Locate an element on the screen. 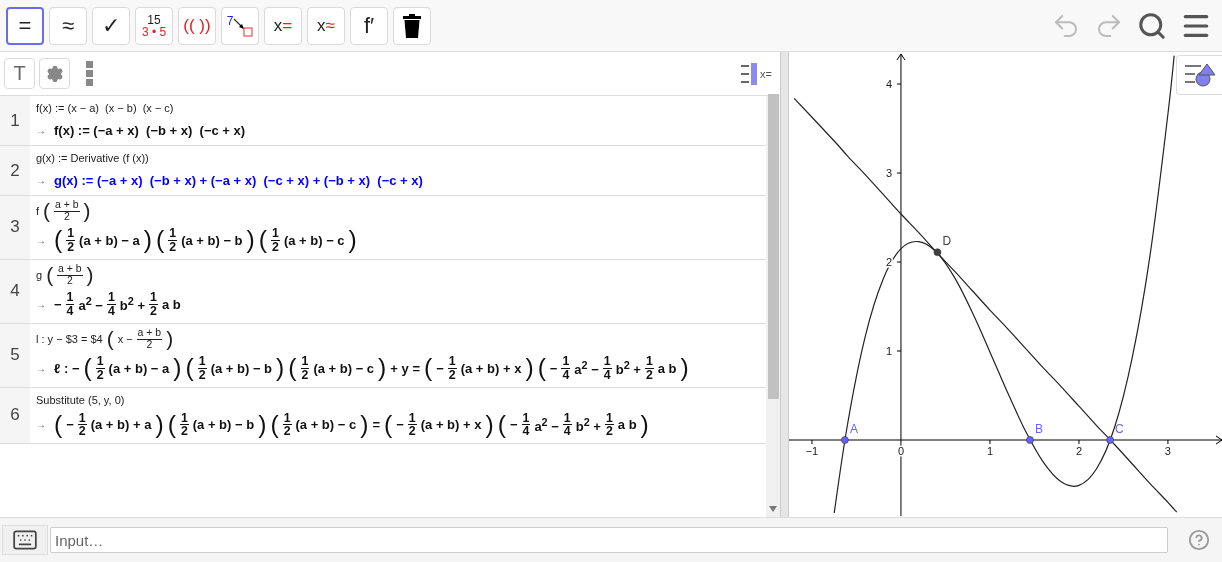 The height and width of the screenshot is (562, 1222). point-label: C is located at coordinates (1119, 429).